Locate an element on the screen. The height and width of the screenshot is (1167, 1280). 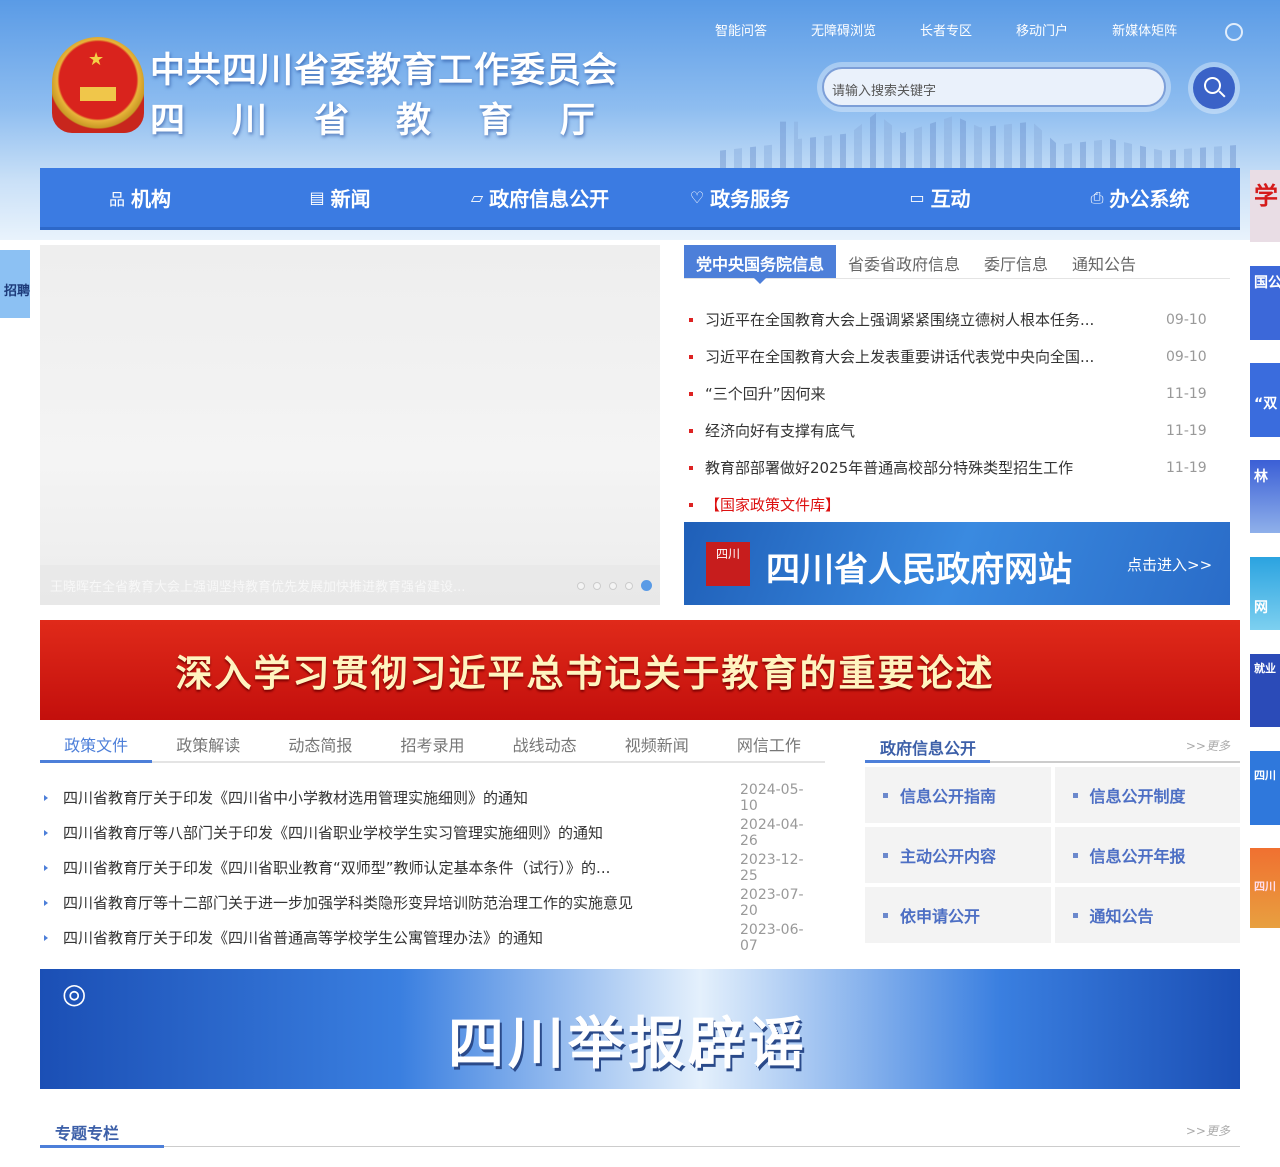
study-banner: 深入学习贯彻习近平总书记关于教育的重要论述 is located at coordinates (640, 670).